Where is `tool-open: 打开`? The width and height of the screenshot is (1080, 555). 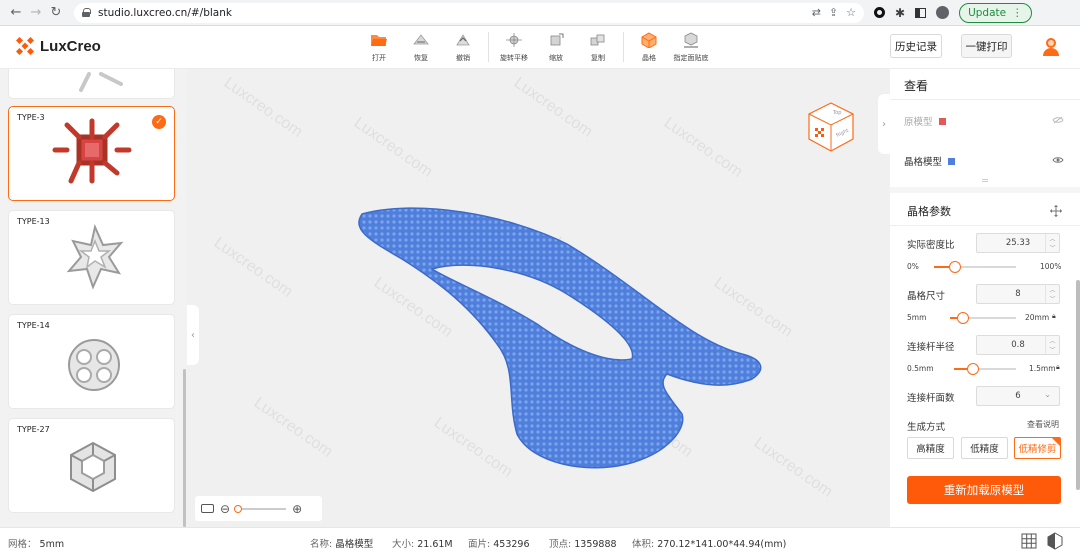 tool-open: 打开 is located at coordinates (379, 46).